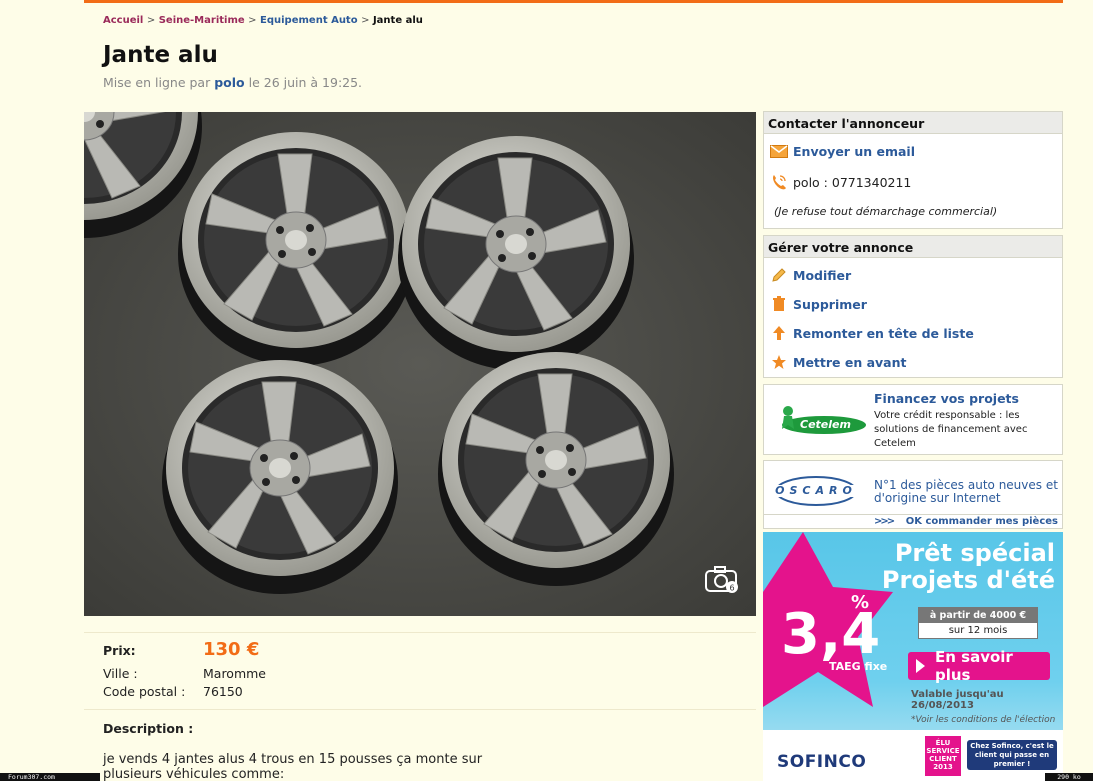 The height and width of the screenshot is (781, 1093). Describe the element at coordinates (860, 602) in the screenshot. I see `sofinco-percent: %` at that location.